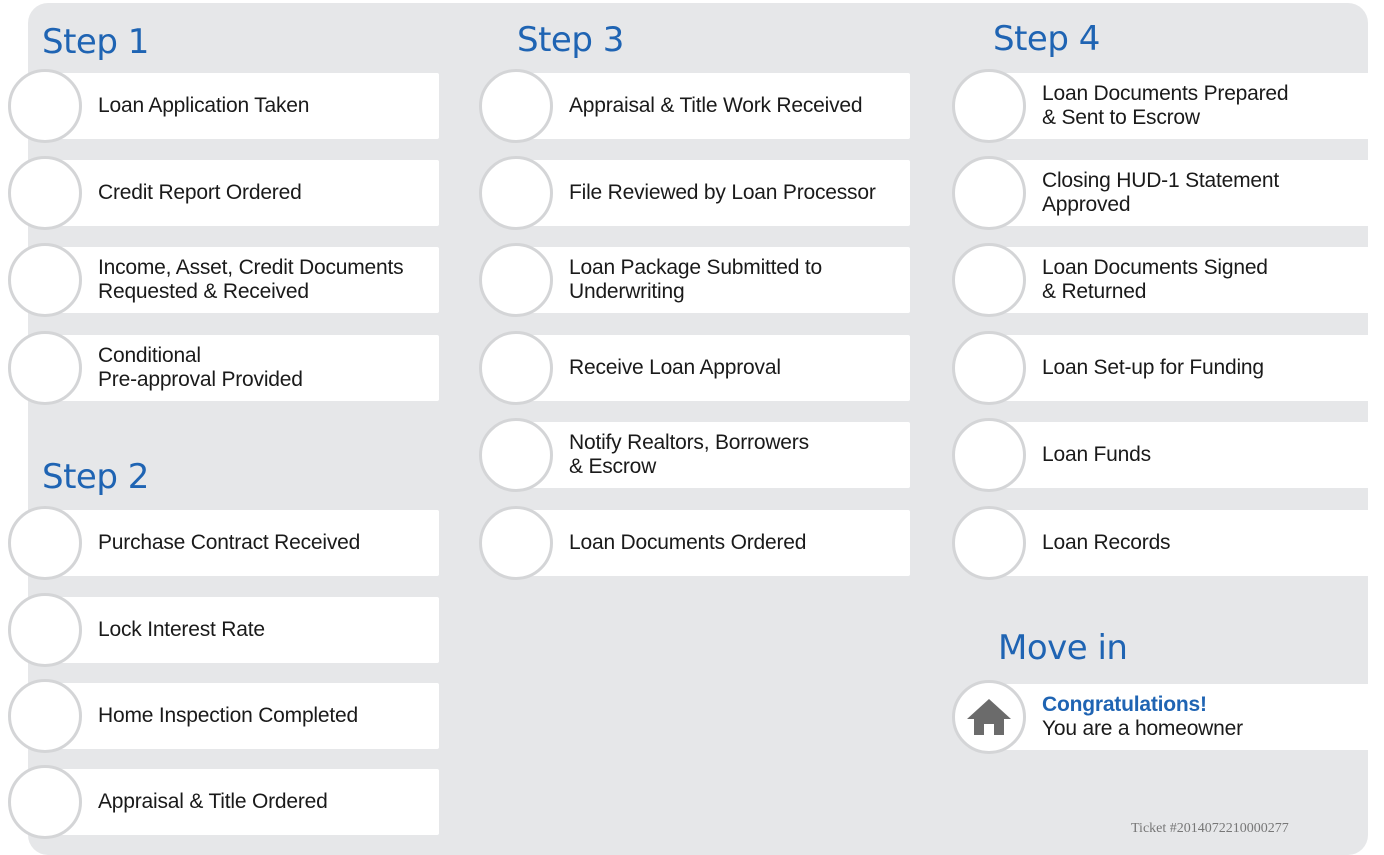  I want to click on step-4-item-4: Loan Set-up for Funding, so click(1167, 368).